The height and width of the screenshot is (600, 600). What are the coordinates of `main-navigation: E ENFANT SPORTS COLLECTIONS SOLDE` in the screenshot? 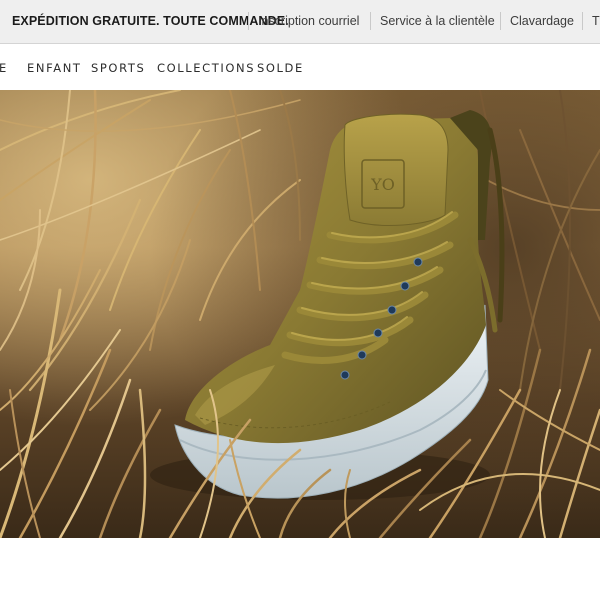 It's located at (300, 67).